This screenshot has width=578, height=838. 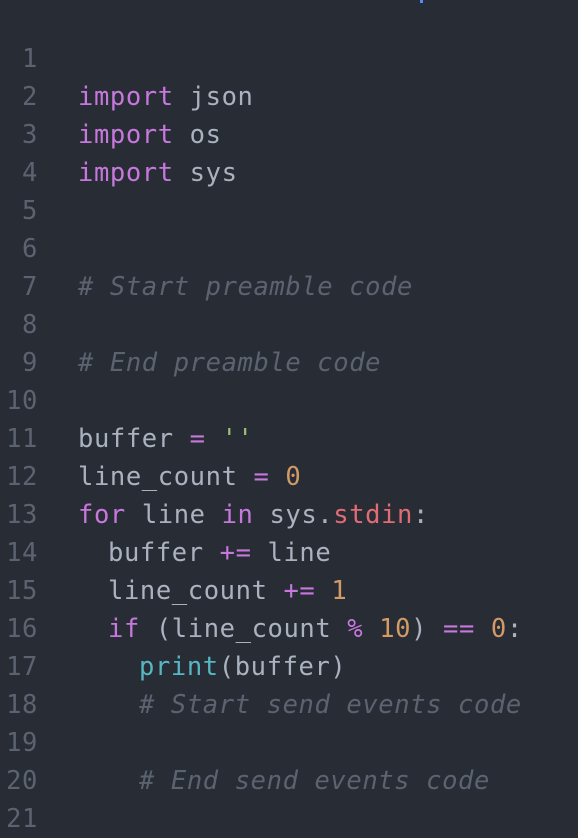 I want to click on code-line-17: 17 # Start send events code, so click(x=289, y=665).